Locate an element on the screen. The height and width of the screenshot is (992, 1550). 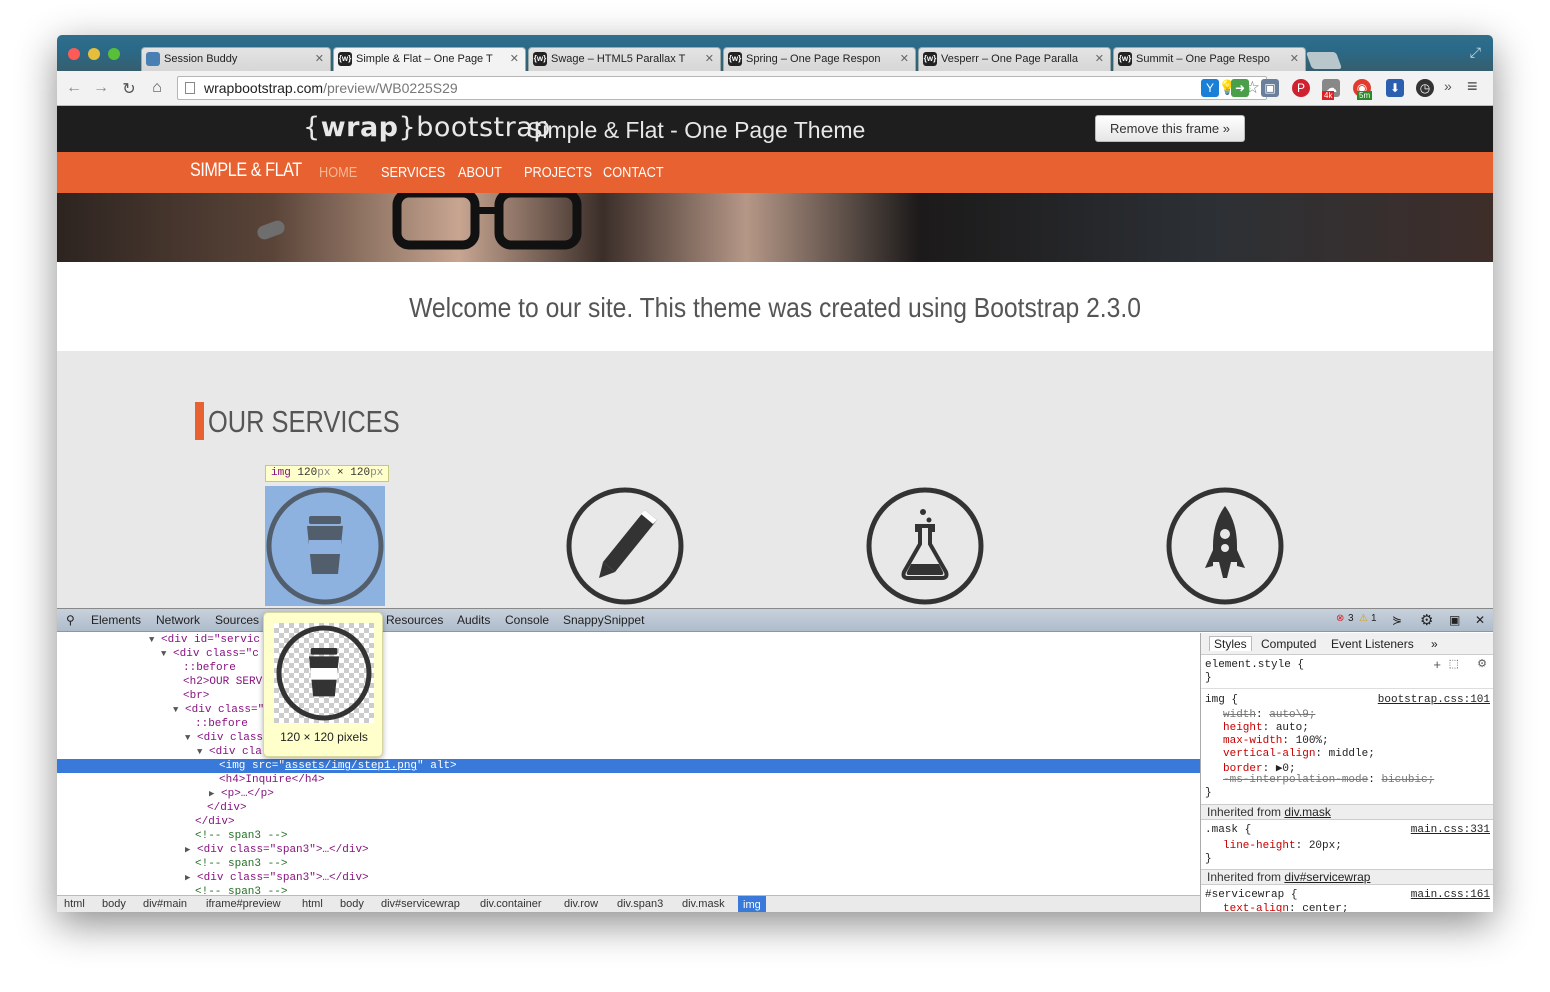
tab-elements: Elements is located at coordinates (116, 620).